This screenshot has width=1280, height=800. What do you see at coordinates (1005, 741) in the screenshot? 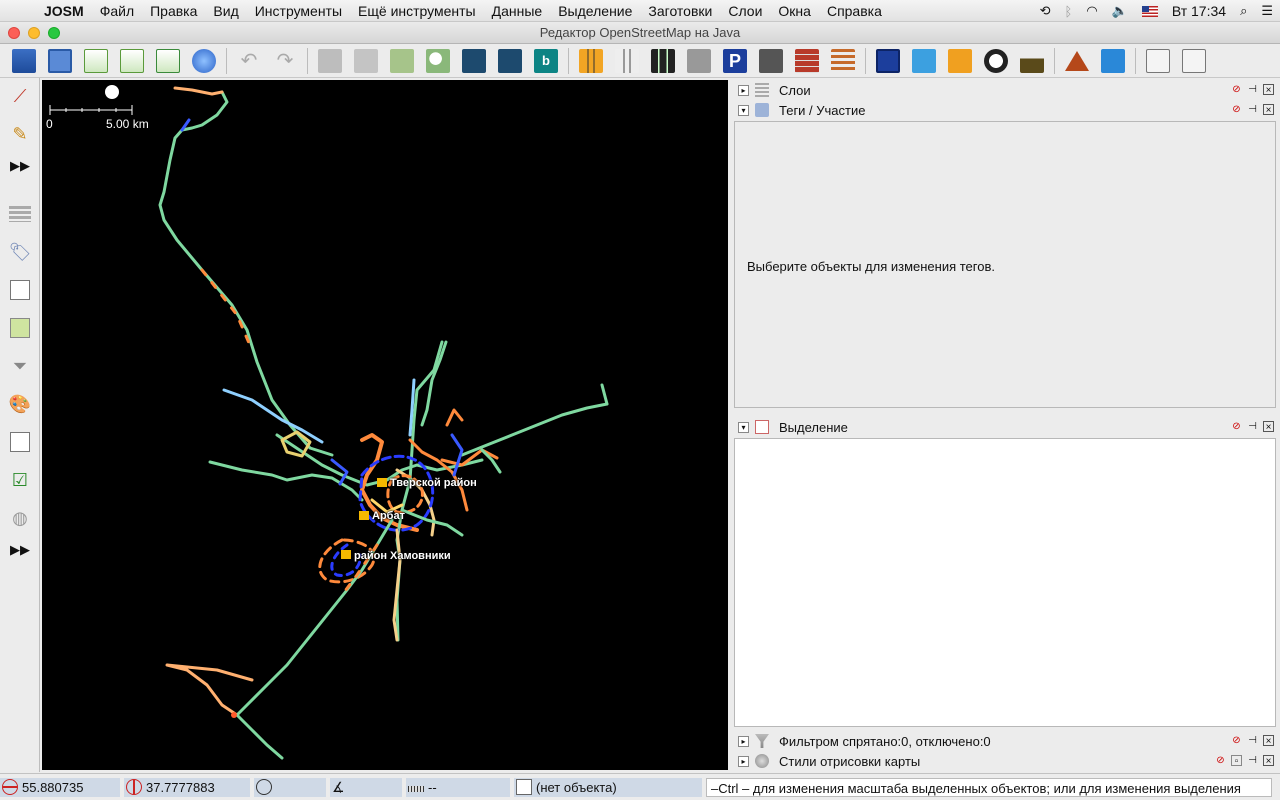
I see `filter-panel-header: ▸ Фильтром спрятано:0, отключено:0 ⊘ ⊣ ×` at bounding box center [1005, 741].